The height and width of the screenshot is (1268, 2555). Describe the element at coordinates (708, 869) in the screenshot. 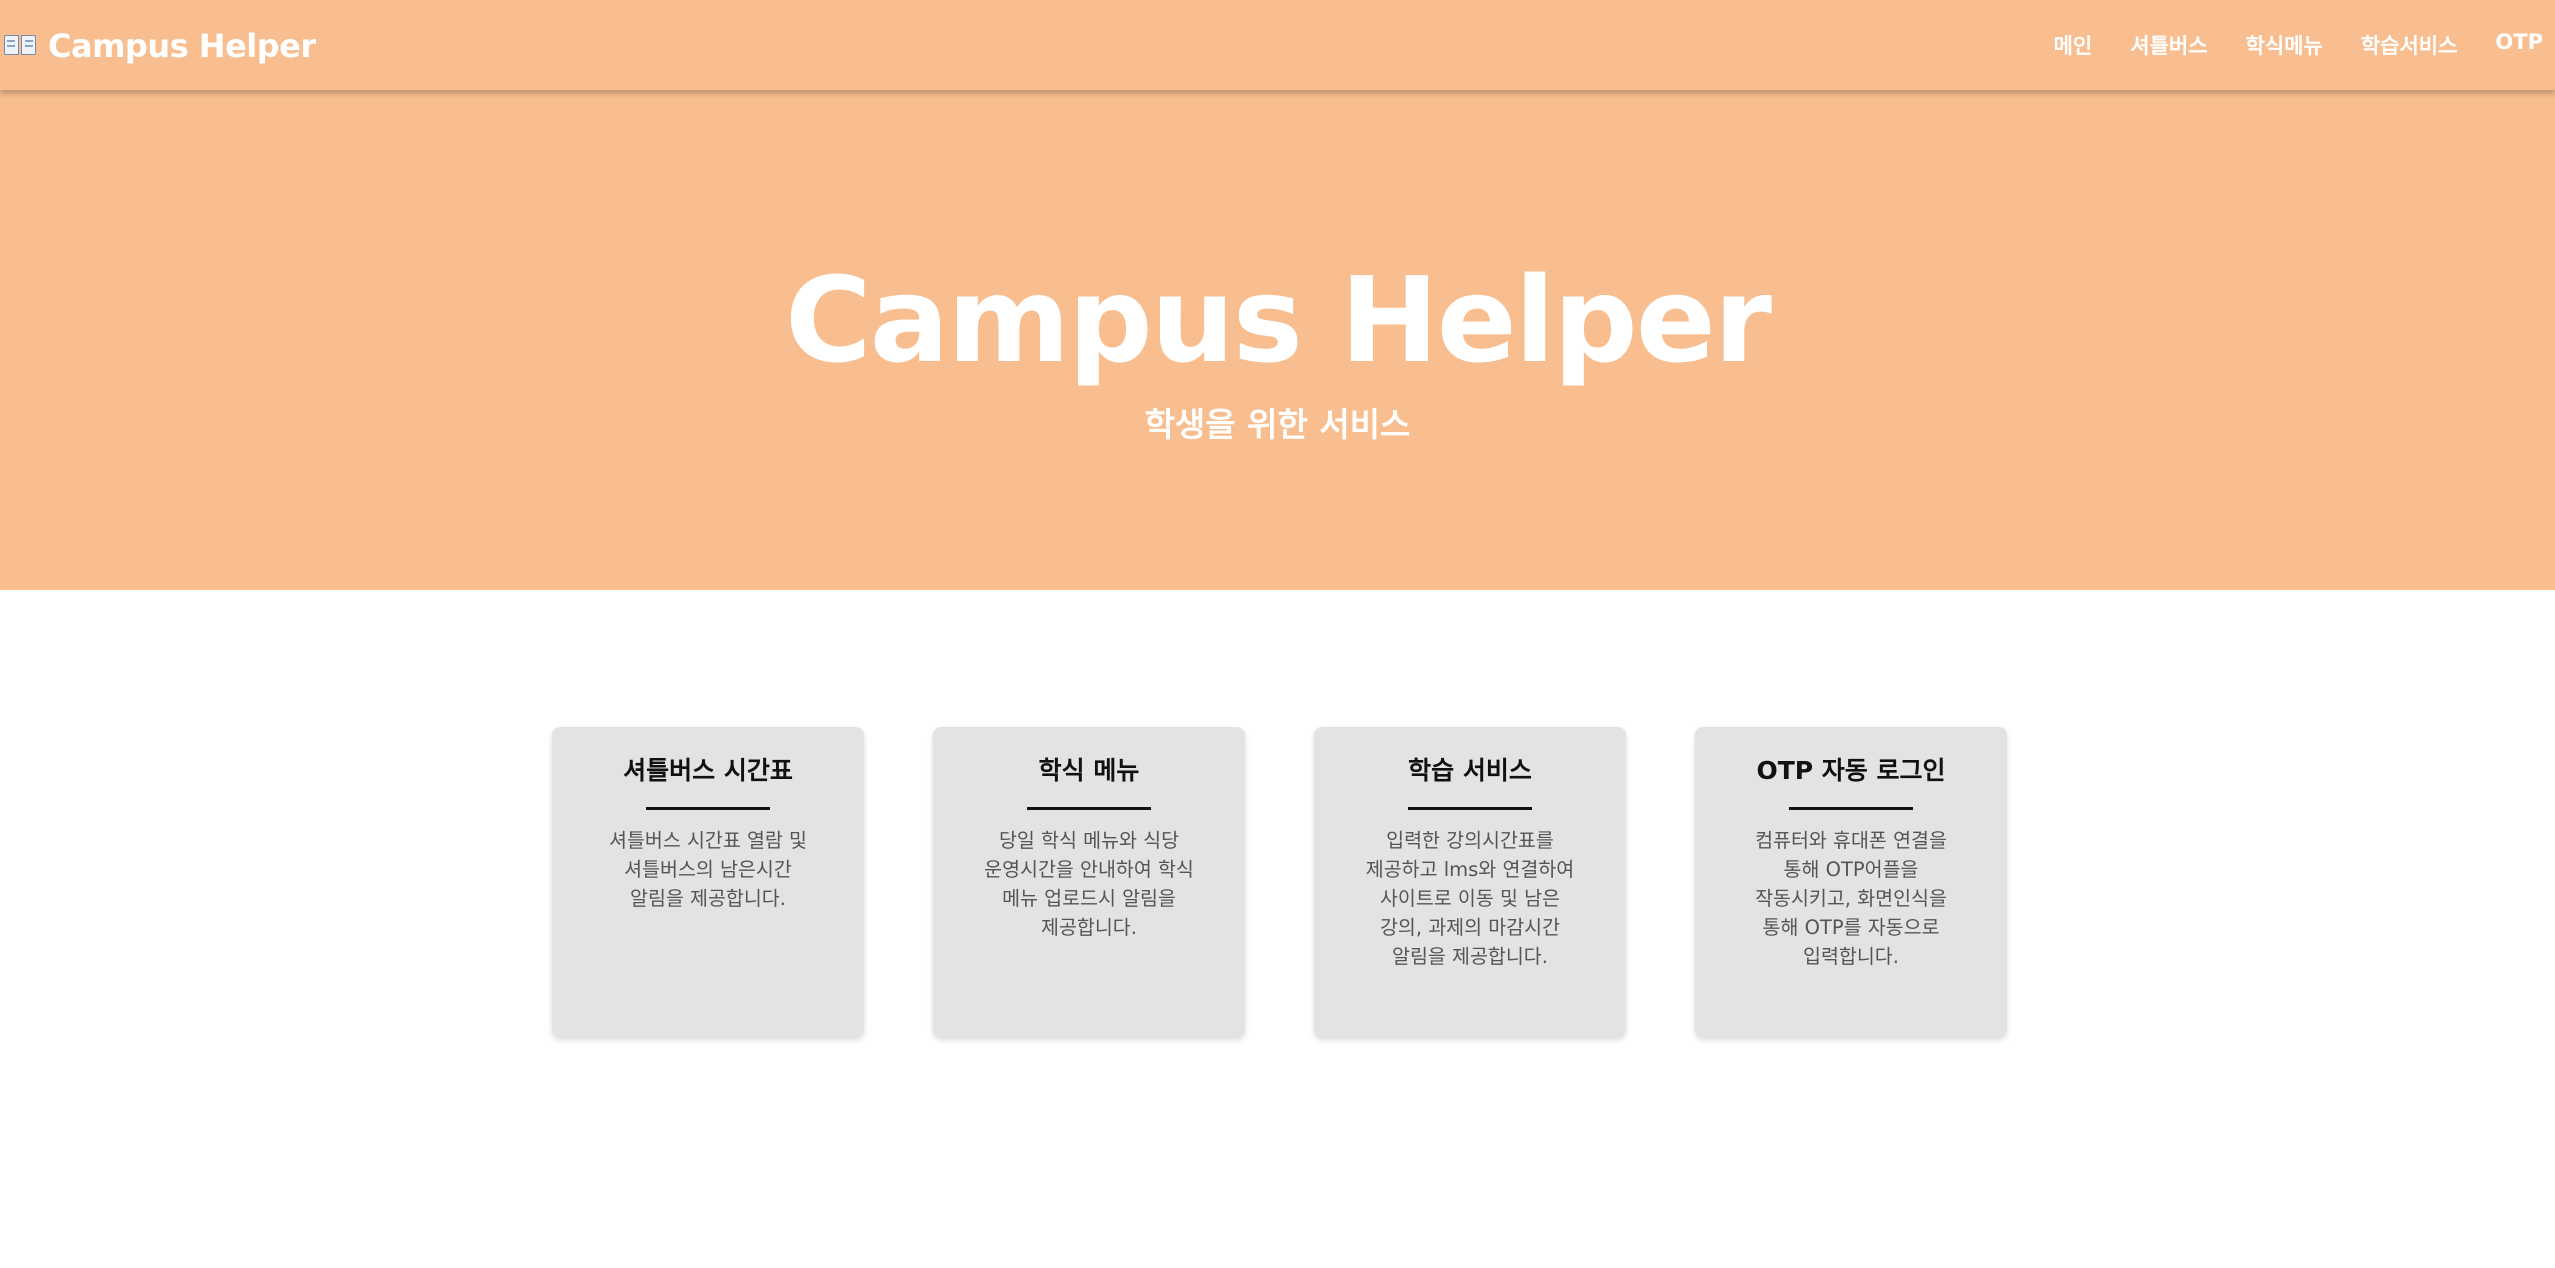

I see `card-description: 셔틀버스 시간표 열람 및 셔틀버스의 남은시간 알림을 제공합니다.` at that location.